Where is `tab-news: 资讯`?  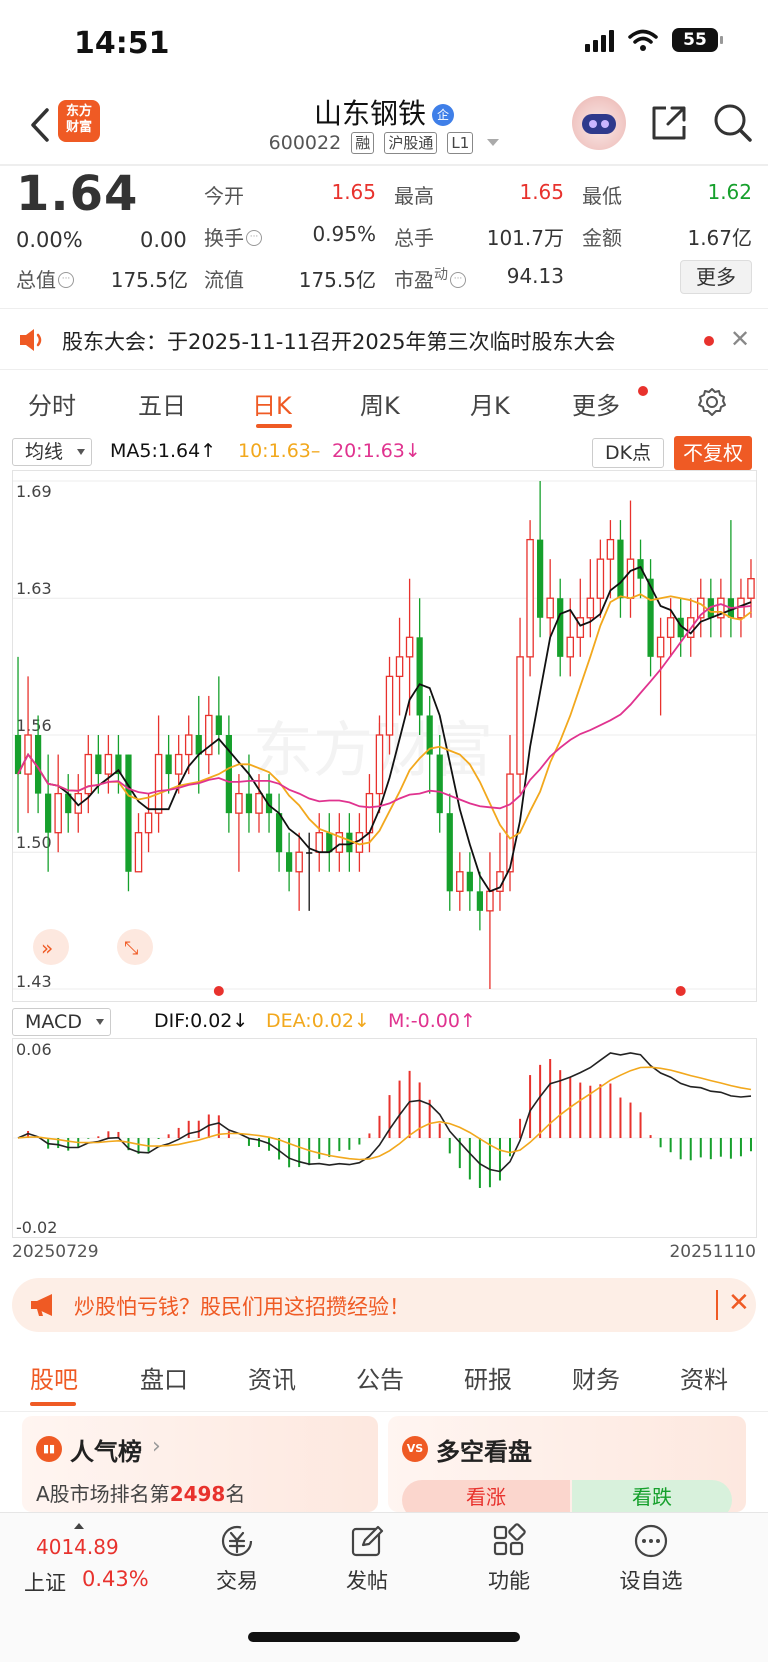
tab-news: 资讯 is located at coordinates (272, 1377).